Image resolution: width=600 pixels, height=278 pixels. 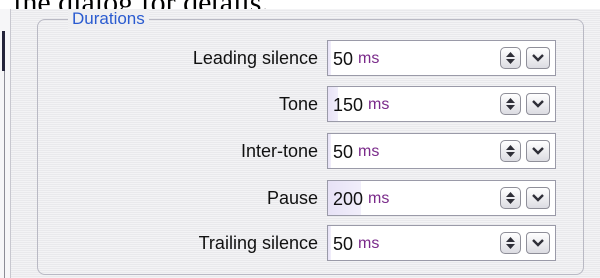 What do you see at coordinates (292, 198) in the screenshot?
I see `pause-label: Pause` at bounding box center [292, 198].